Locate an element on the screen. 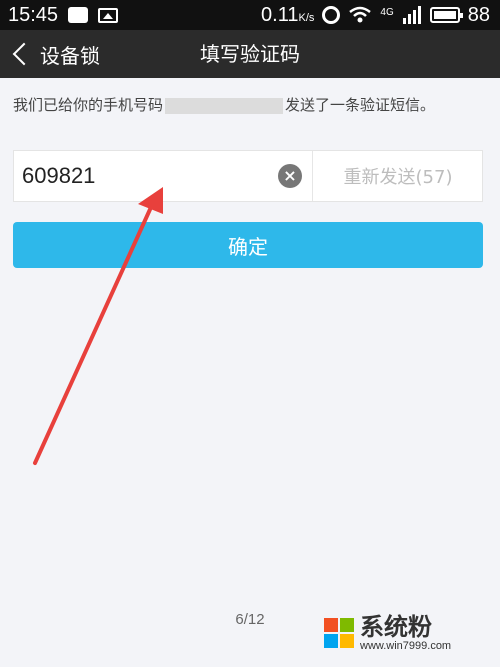 This screenshot has width=500, height=667. chevron-left-icon is located at coordinates (24, 54).